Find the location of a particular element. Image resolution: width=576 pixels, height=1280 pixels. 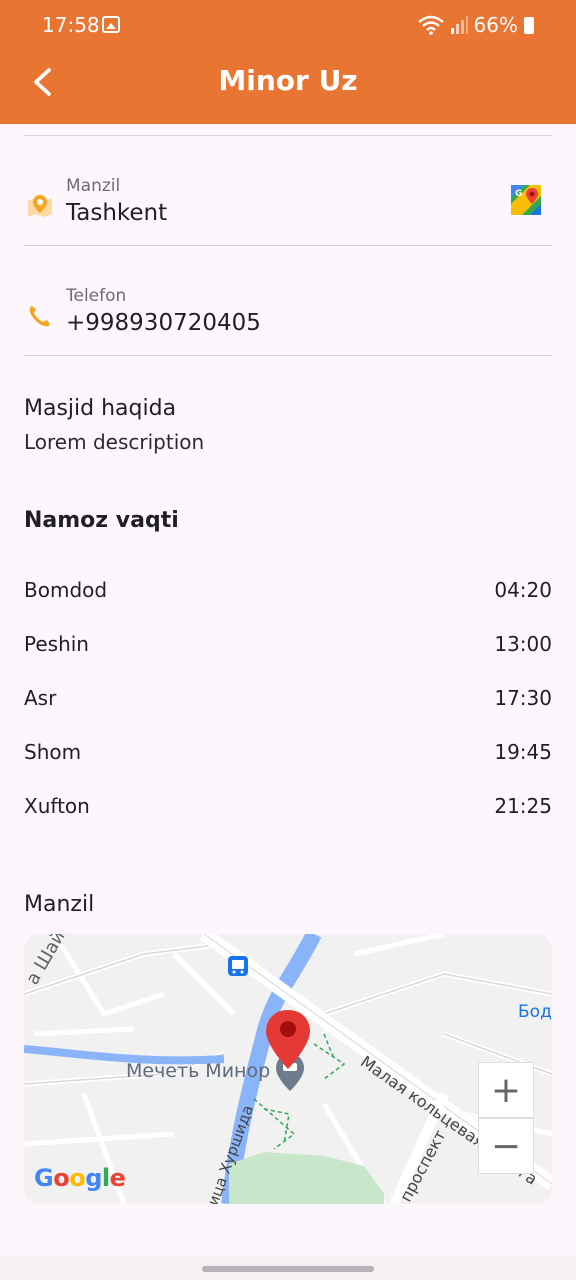

address-label: Manzil is located at coordinates (93, 186).